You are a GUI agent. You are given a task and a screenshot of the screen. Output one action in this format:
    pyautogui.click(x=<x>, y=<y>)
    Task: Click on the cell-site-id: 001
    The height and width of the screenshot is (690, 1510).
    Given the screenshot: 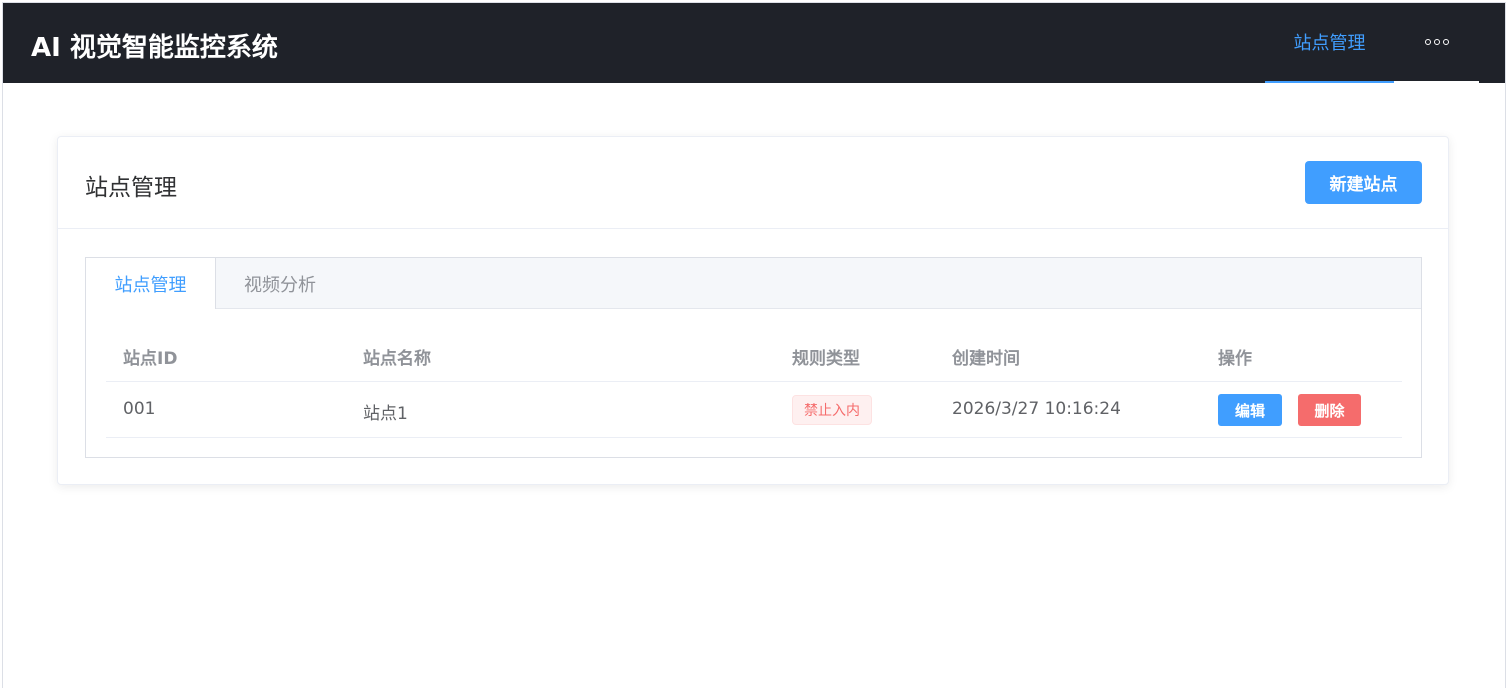 What is the action you would take?
    pyautogui.click(x=139, y=409)
    